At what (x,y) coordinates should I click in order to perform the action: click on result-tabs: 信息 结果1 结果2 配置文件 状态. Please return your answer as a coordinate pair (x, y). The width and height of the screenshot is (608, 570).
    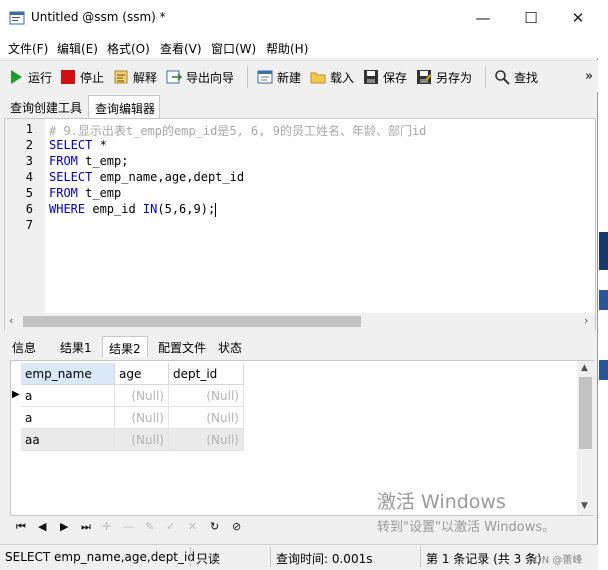
    Looking at the image, I should click on (300, 345).